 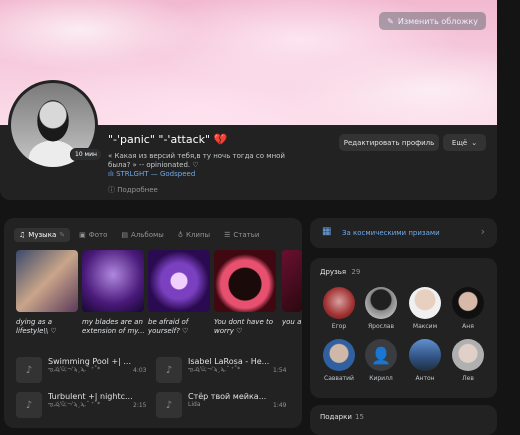 I want to click on music-status: ılı STRLGHT — Godspeed, so click(x=151, y=174).